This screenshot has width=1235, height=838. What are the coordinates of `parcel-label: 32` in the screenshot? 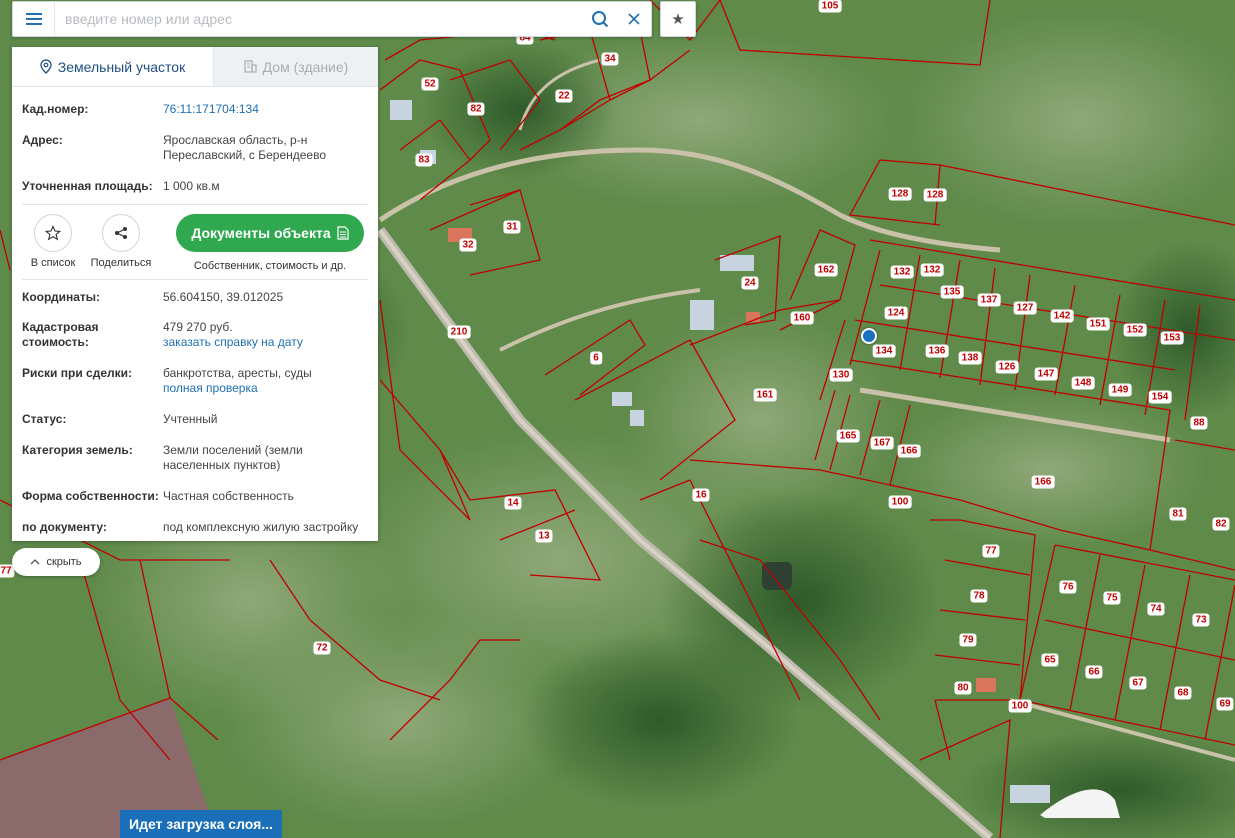 It's located at (468, 245).